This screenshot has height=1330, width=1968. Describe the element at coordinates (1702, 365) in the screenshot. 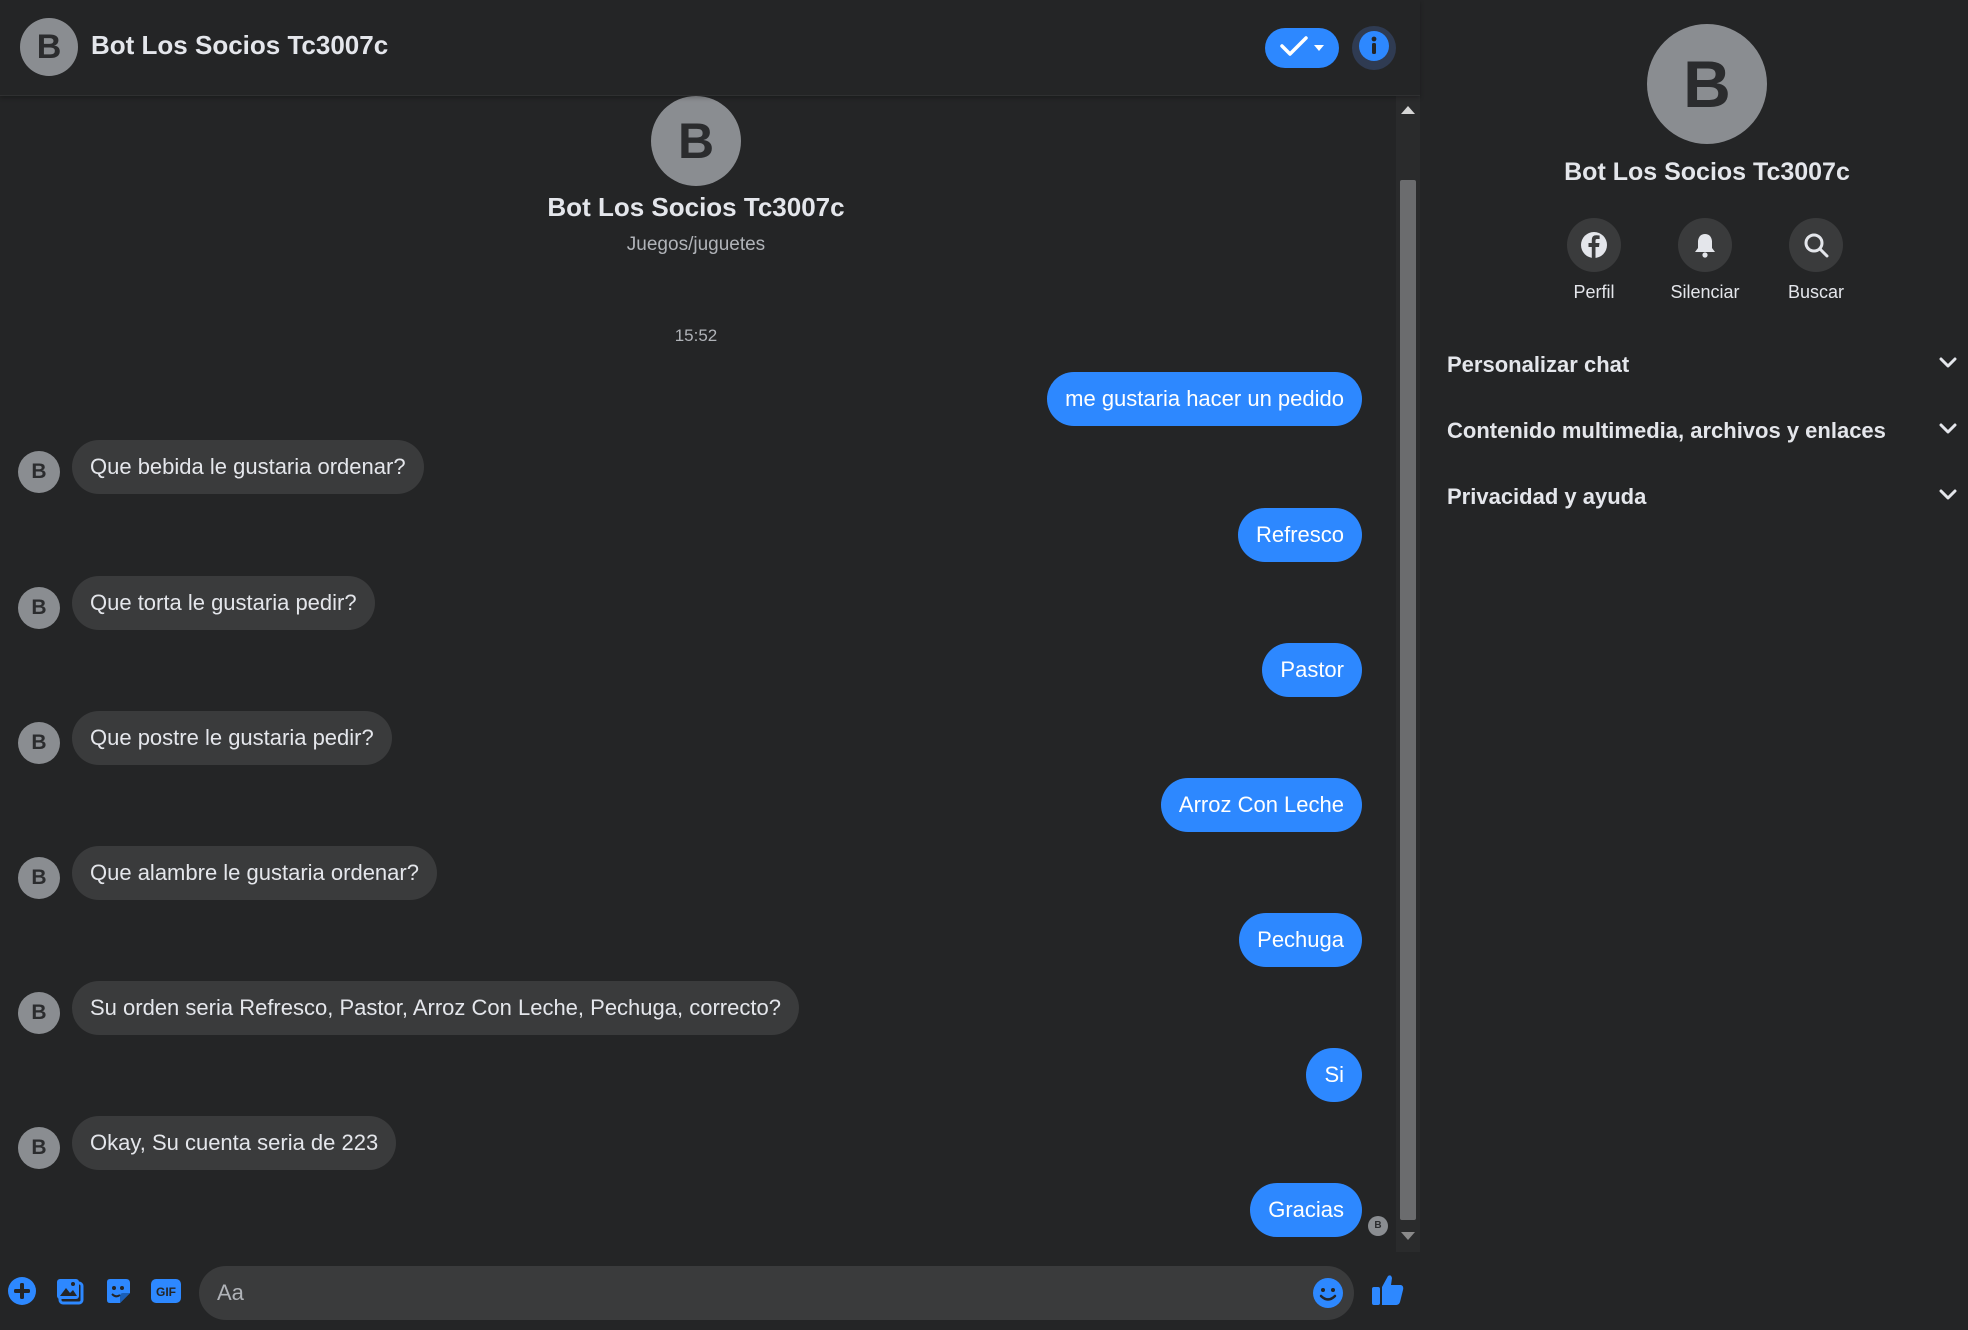

I see `customize-chat-section: Personalizar chat` at that location.